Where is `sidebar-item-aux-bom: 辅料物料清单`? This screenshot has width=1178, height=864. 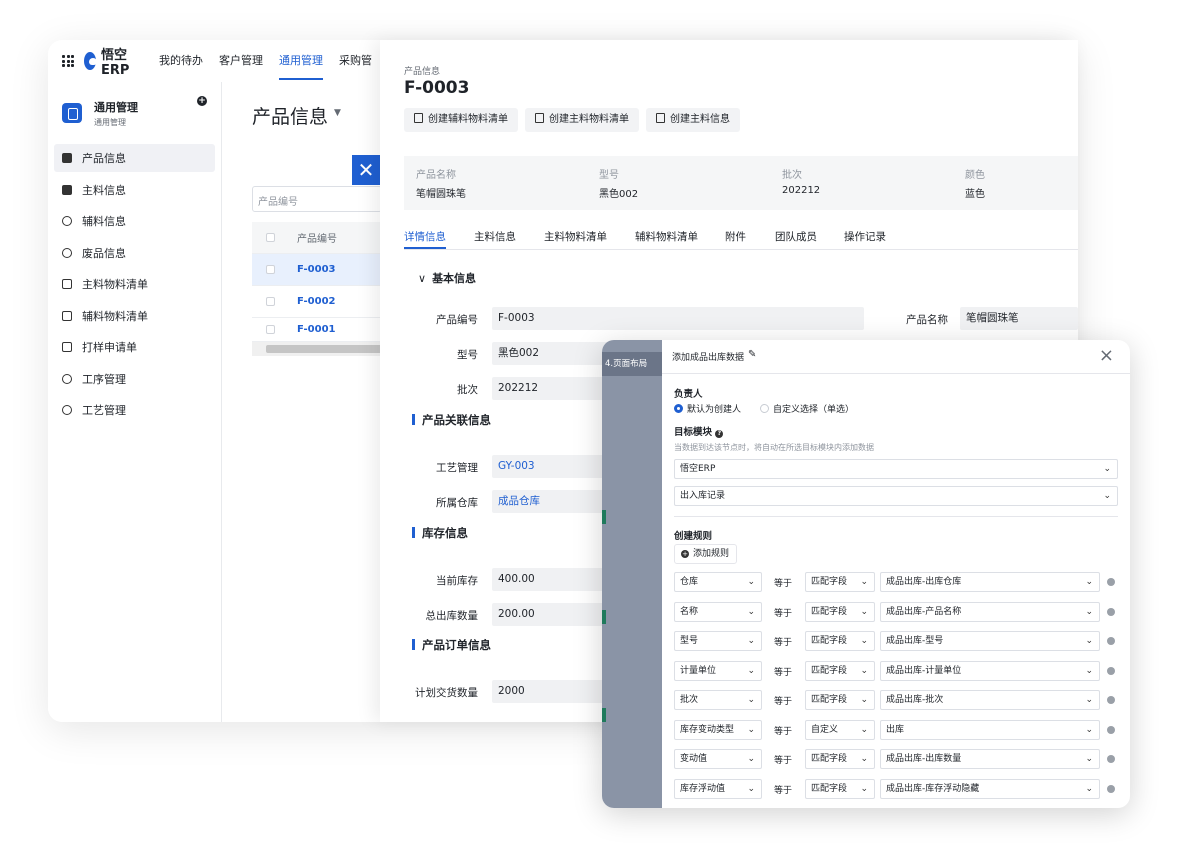 sidebar-item-aux-bom: 辅料物料清单 is located at coordinates (134, 316).